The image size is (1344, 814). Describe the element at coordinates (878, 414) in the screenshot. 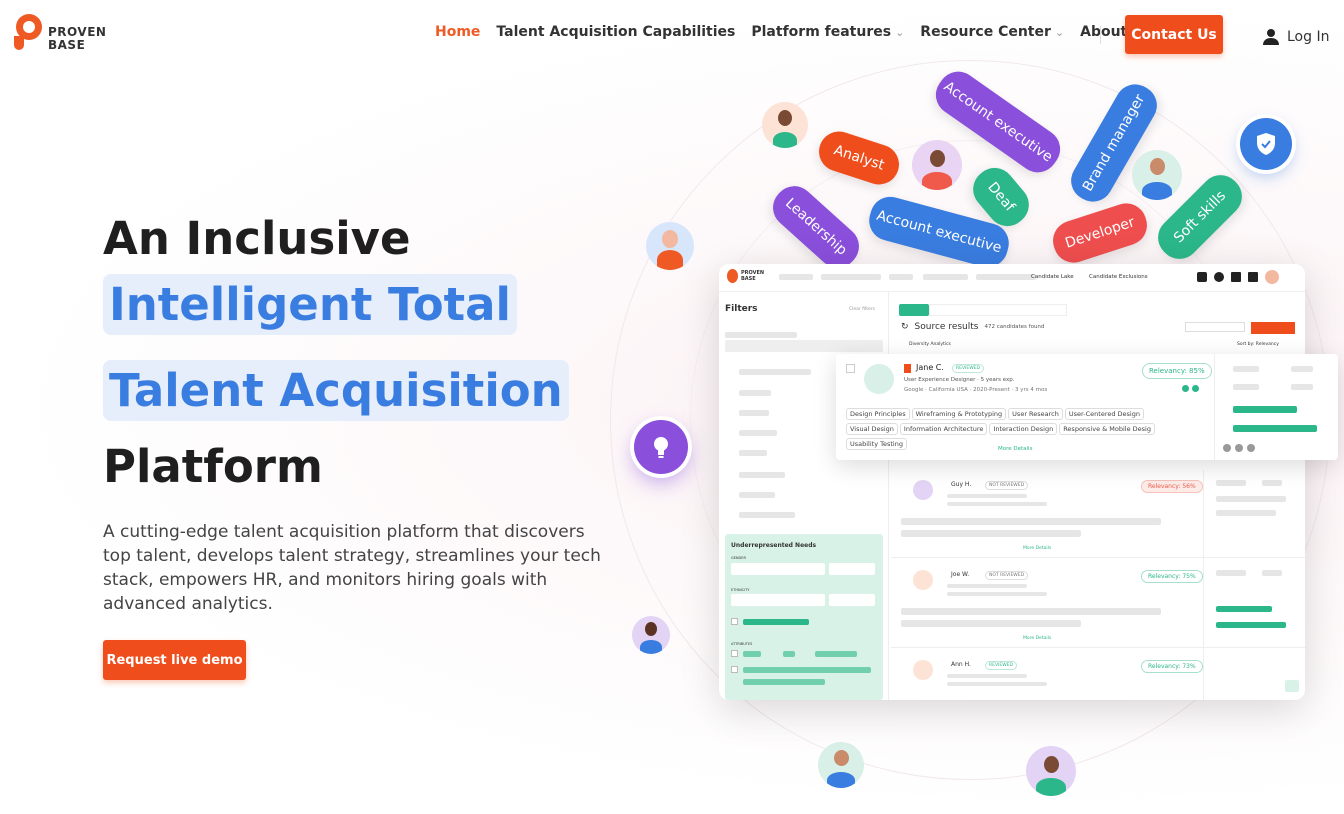

I see `skill-chip: Design Principles` at that location.